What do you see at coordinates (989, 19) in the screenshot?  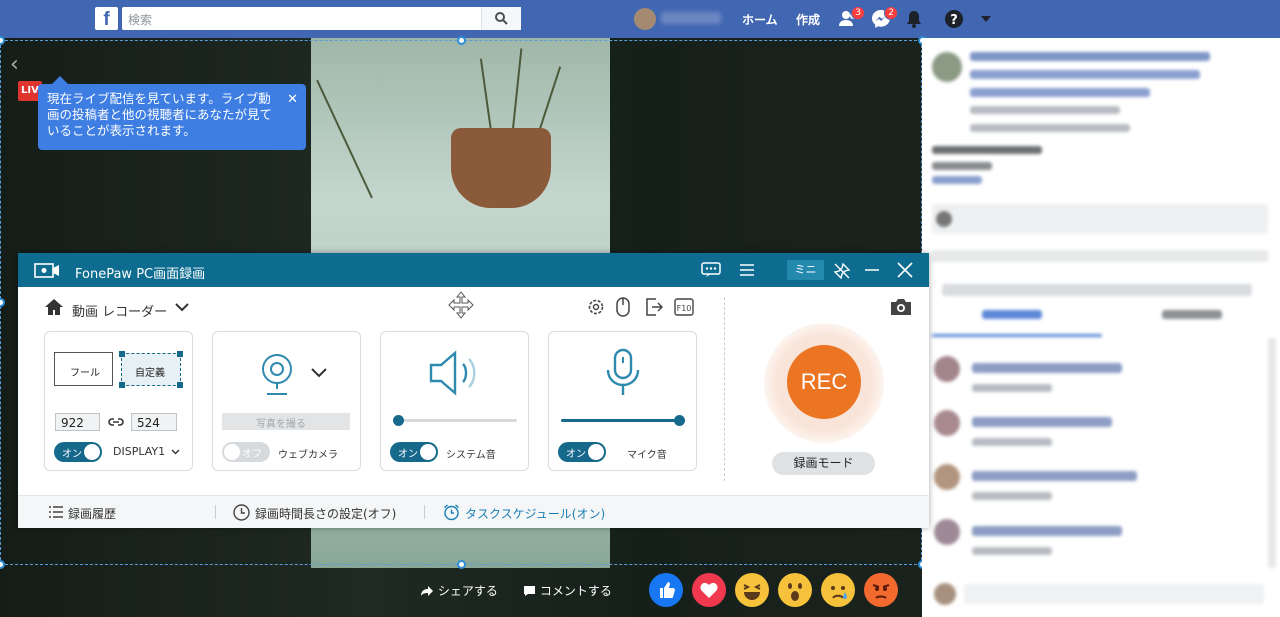 I see `account-menu-chevron-icon` at bounding box center [989, 19].